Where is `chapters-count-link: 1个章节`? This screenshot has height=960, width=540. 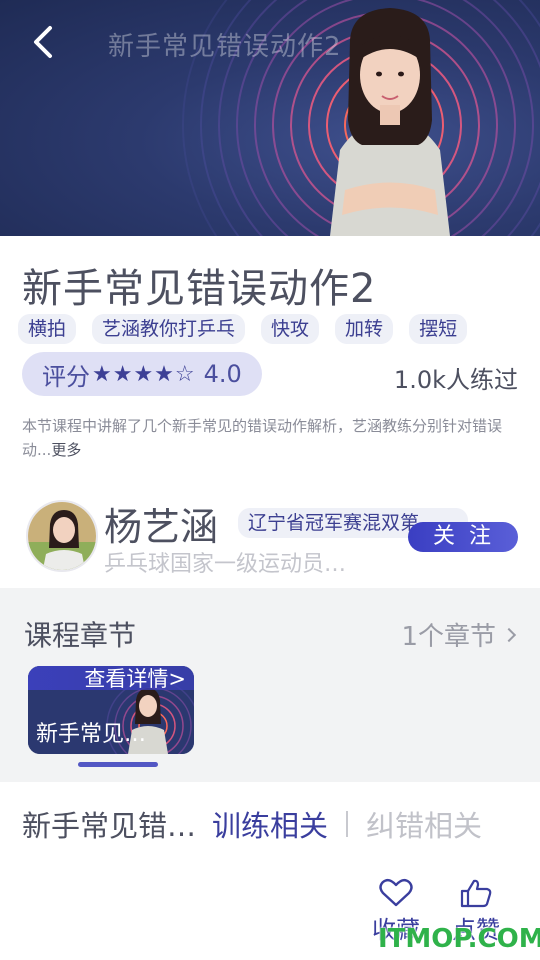
chapters-count-link: 1个章节 is located at coordinates (459, 634).